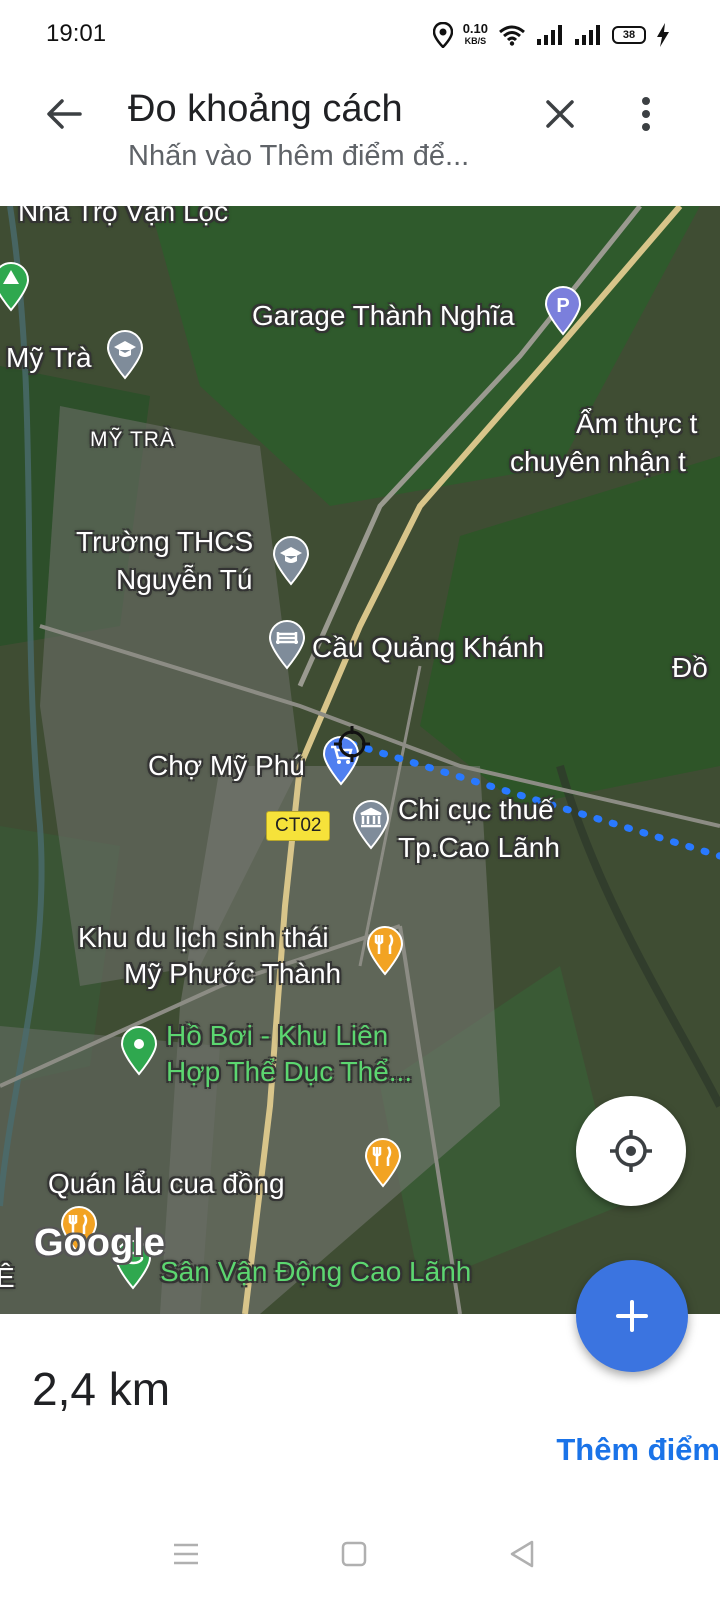 The width and height of the screenshot is (720, 1600). I want to click on map-label-quan-lau: Quán lẩu cua đồng, so click(166, 1183).